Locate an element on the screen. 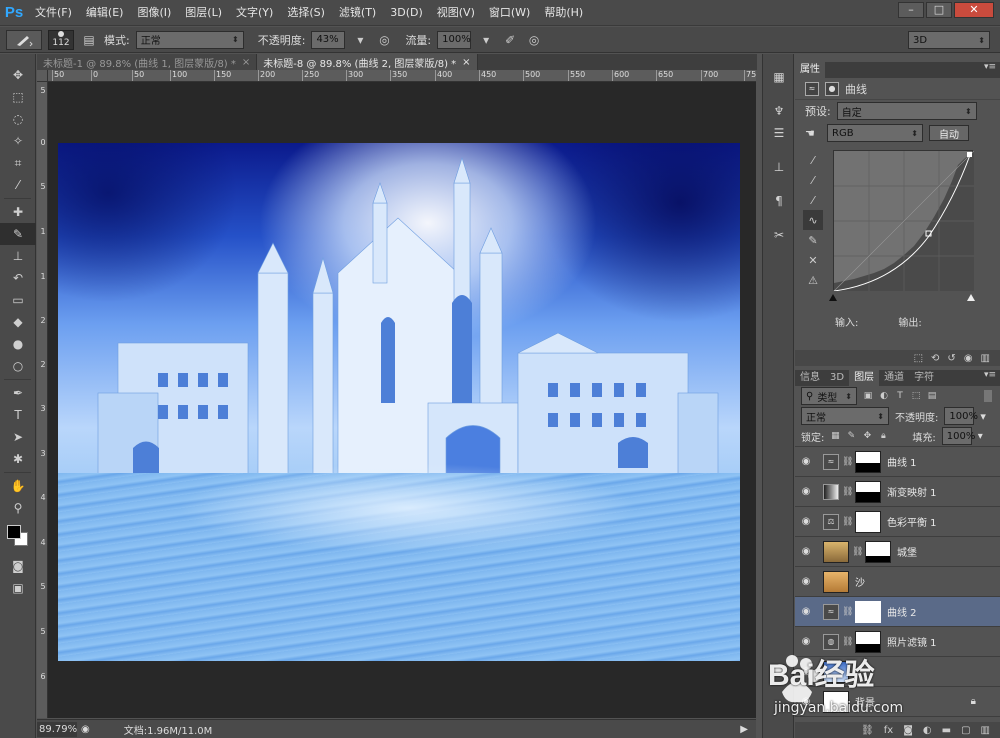 This screenshot has height=738, width=1000. pressure-opacity-icon: ◎ is located at coordinates (384, 40).